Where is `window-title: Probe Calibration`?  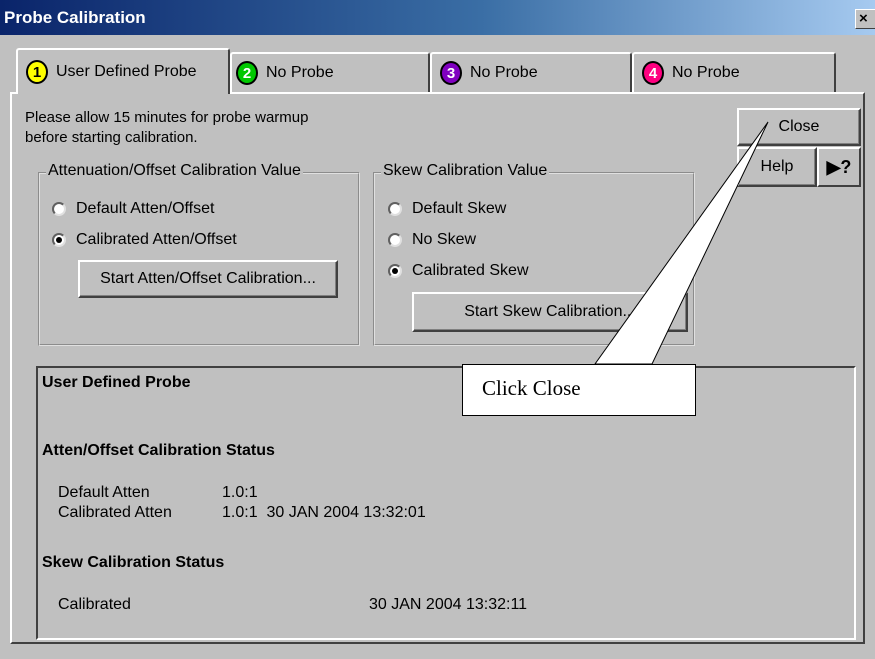 window-title: Probe Calibration is located at coordinates (75, 17).